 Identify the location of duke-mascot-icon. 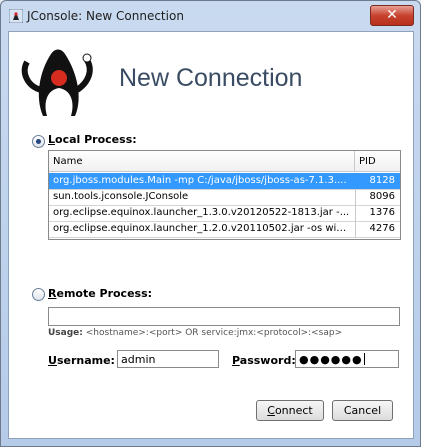
(57, 82).